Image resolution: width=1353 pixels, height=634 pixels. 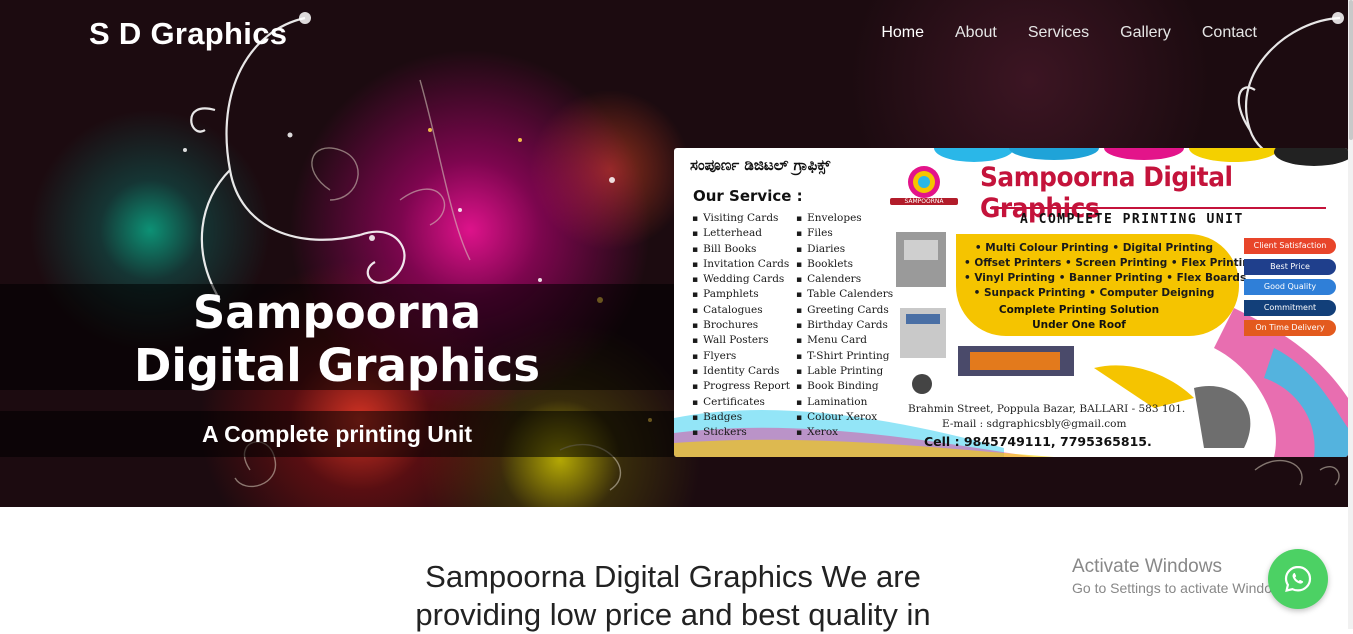 I want to click on feature-pill: Client Satisfaction, so click(x=1290, y=246).